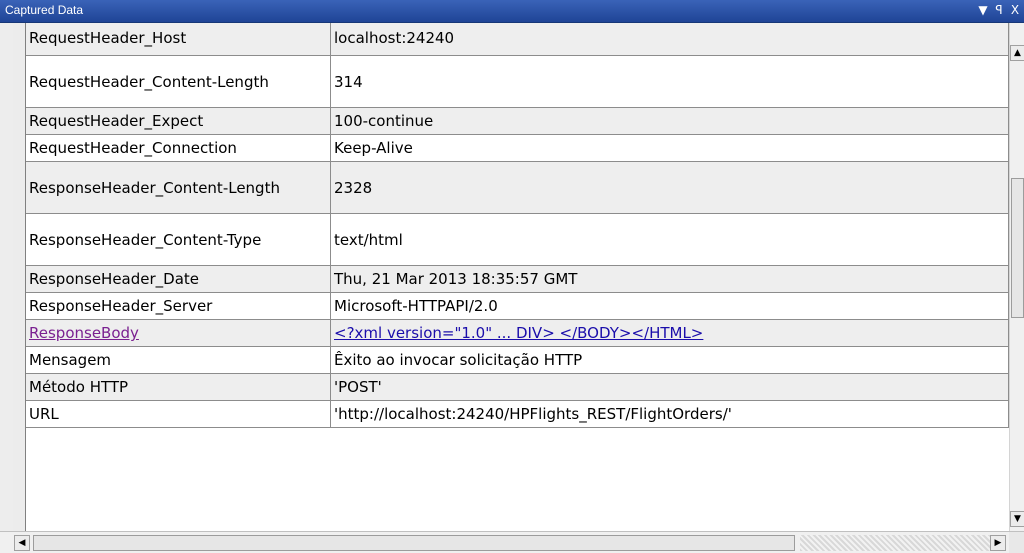 The width and height of the screenshot is (1024, 553). I want to click on scroll-left-icon: ◀, so click(22, 543).